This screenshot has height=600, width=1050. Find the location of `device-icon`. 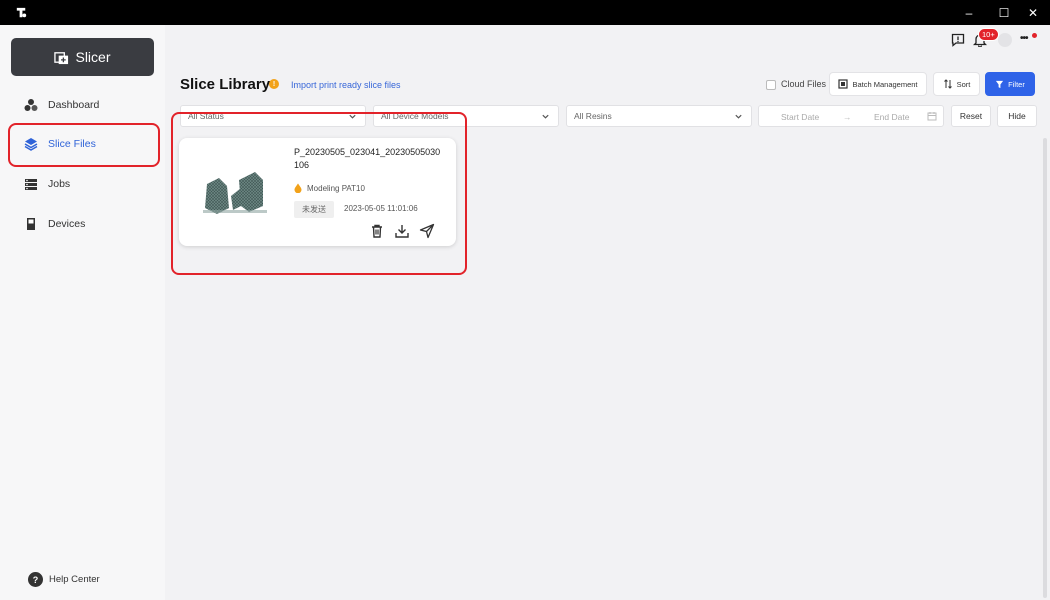

device-icon is located at coordinates (31, 224).